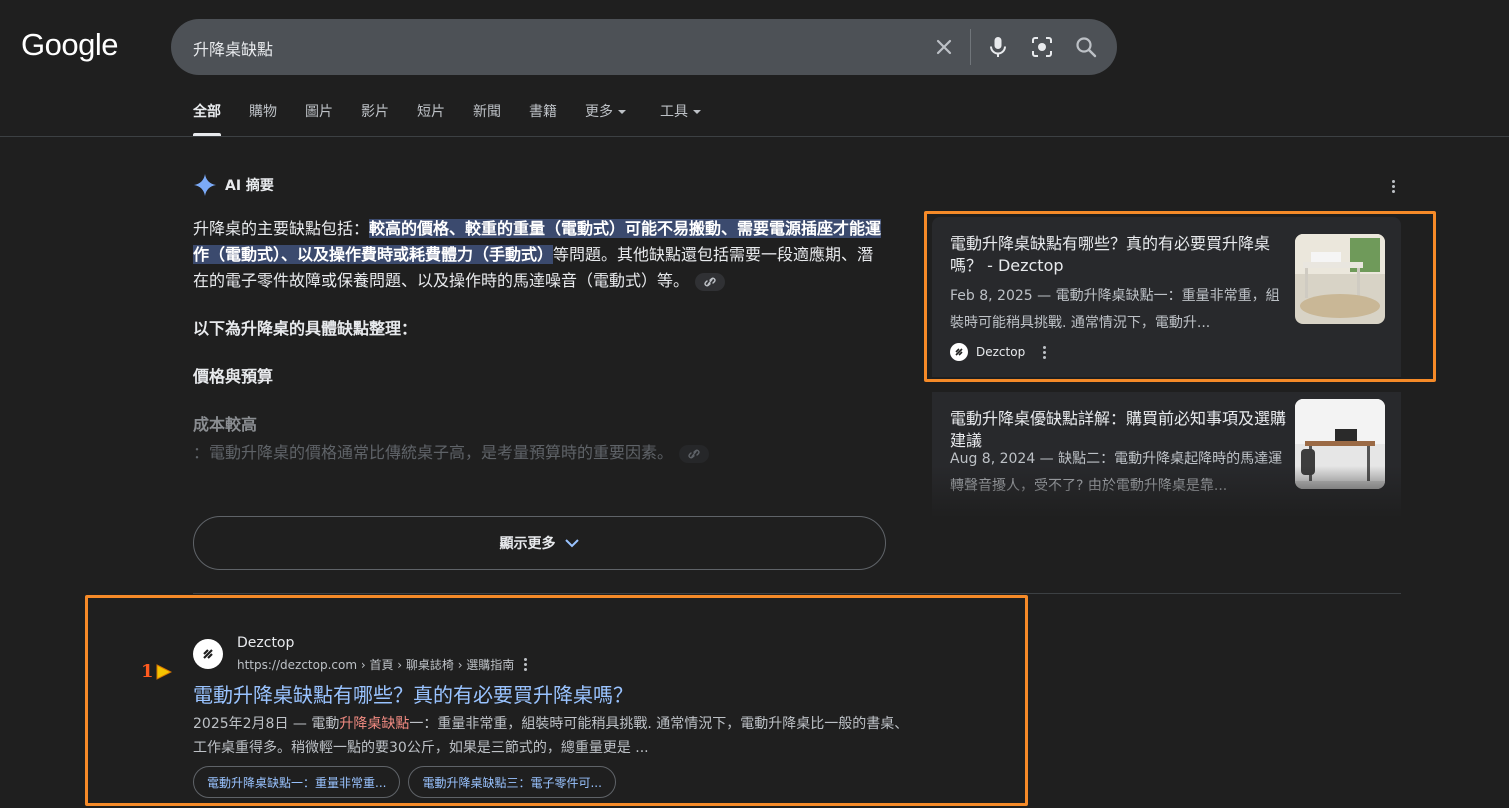  What do you see at coordinates (375, 119) in the screenshot?
I see `tab-videos: 影片` at bounding box center [375, 119].